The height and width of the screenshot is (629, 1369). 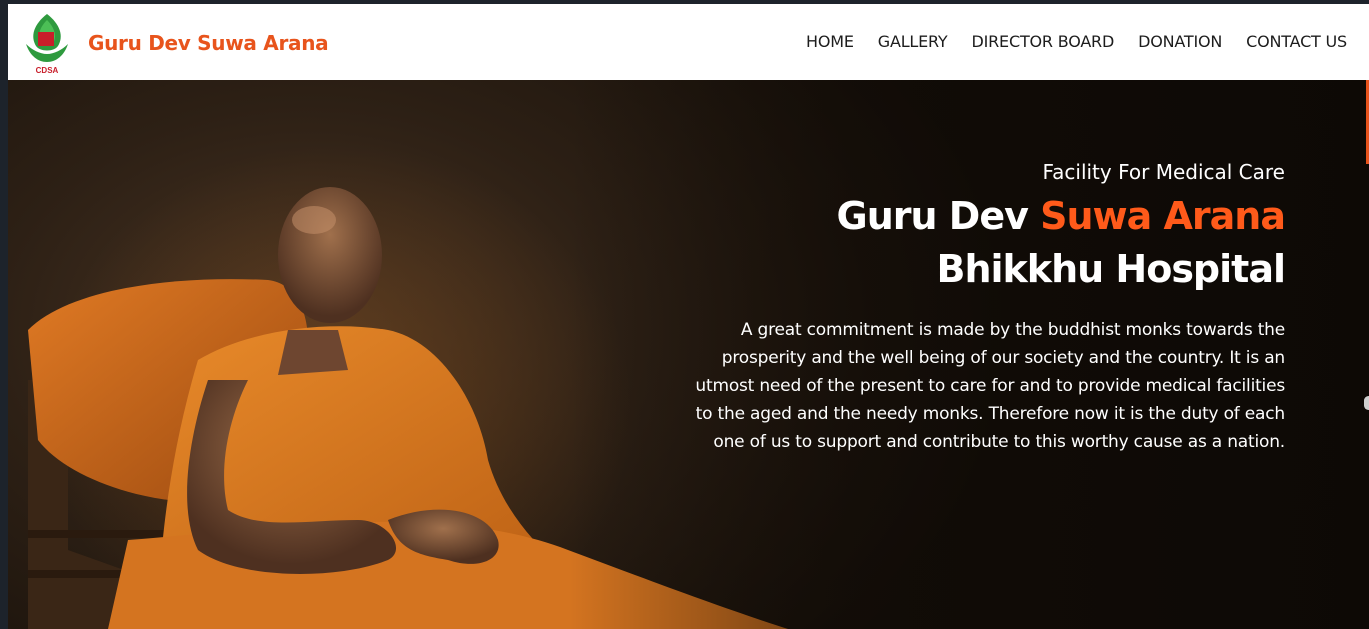 What do you see at coordinates (830, 41) in the screenshot?
I see `nav-home: HOME` at bounding box center [830, 41].